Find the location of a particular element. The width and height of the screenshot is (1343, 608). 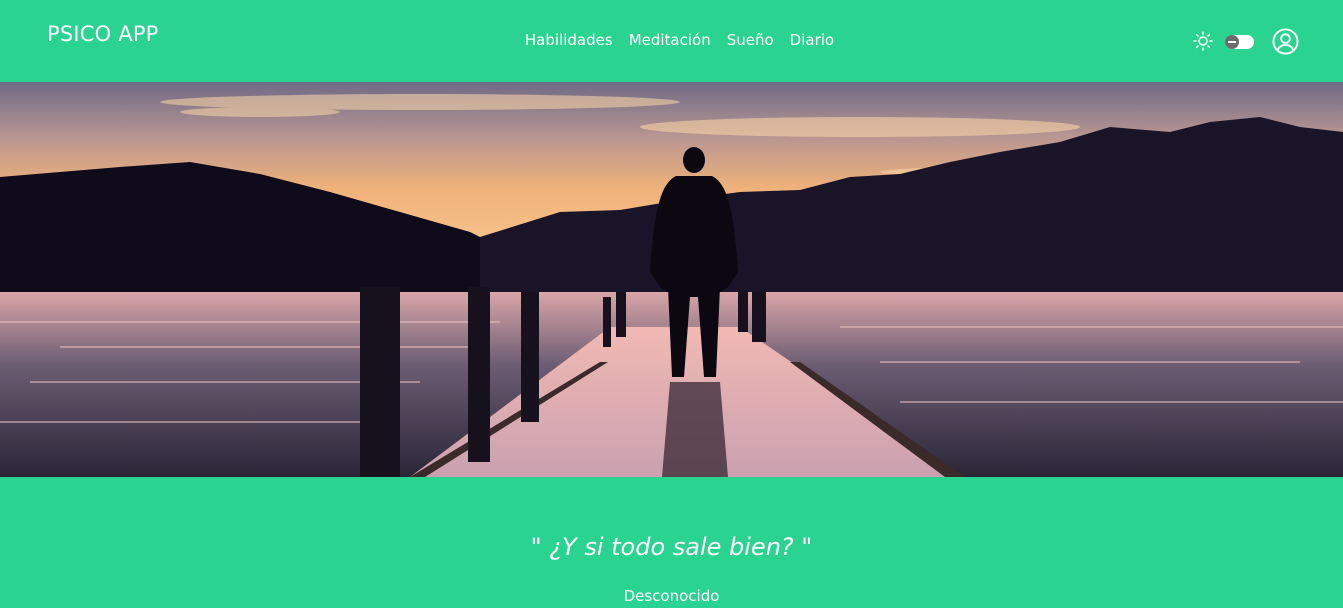

sun-icon is located at coordinates (1203, 41).